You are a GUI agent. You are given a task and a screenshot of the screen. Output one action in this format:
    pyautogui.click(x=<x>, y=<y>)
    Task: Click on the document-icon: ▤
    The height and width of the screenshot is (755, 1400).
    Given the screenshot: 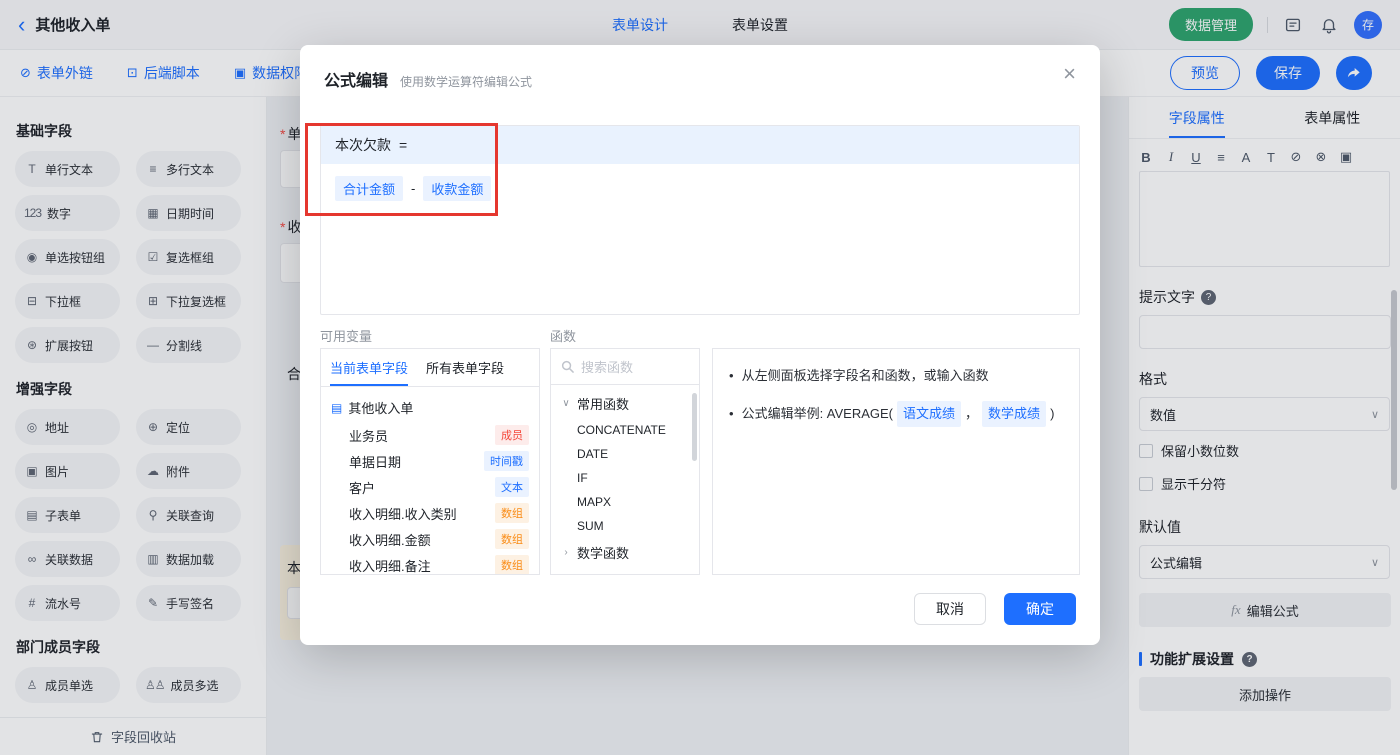 What is the action you would take?
    pyautogui.click(x=337, y=407)
    